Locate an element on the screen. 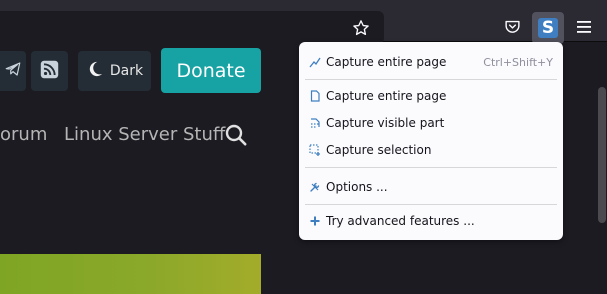 The height and width of the screenshot is (294, 607). pocket-icon is located at coordinates (512, 28).